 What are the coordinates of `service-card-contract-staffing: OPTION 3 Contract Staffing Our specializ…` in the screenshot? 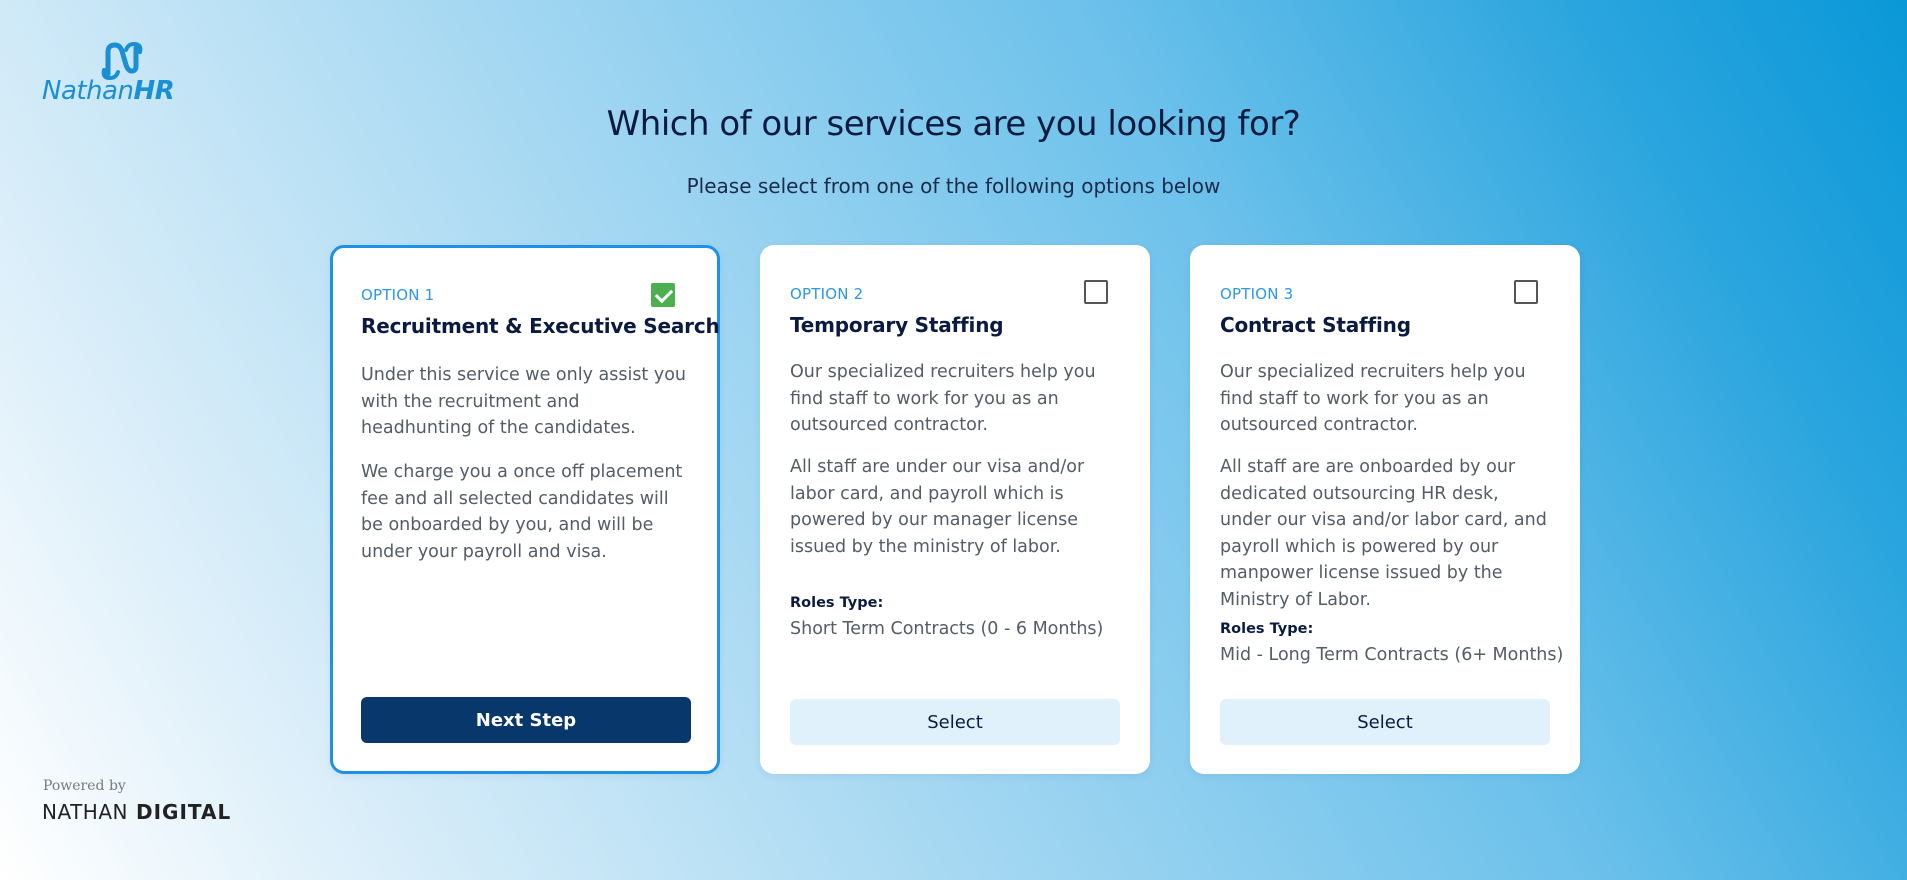 It's located at (1385, 509).